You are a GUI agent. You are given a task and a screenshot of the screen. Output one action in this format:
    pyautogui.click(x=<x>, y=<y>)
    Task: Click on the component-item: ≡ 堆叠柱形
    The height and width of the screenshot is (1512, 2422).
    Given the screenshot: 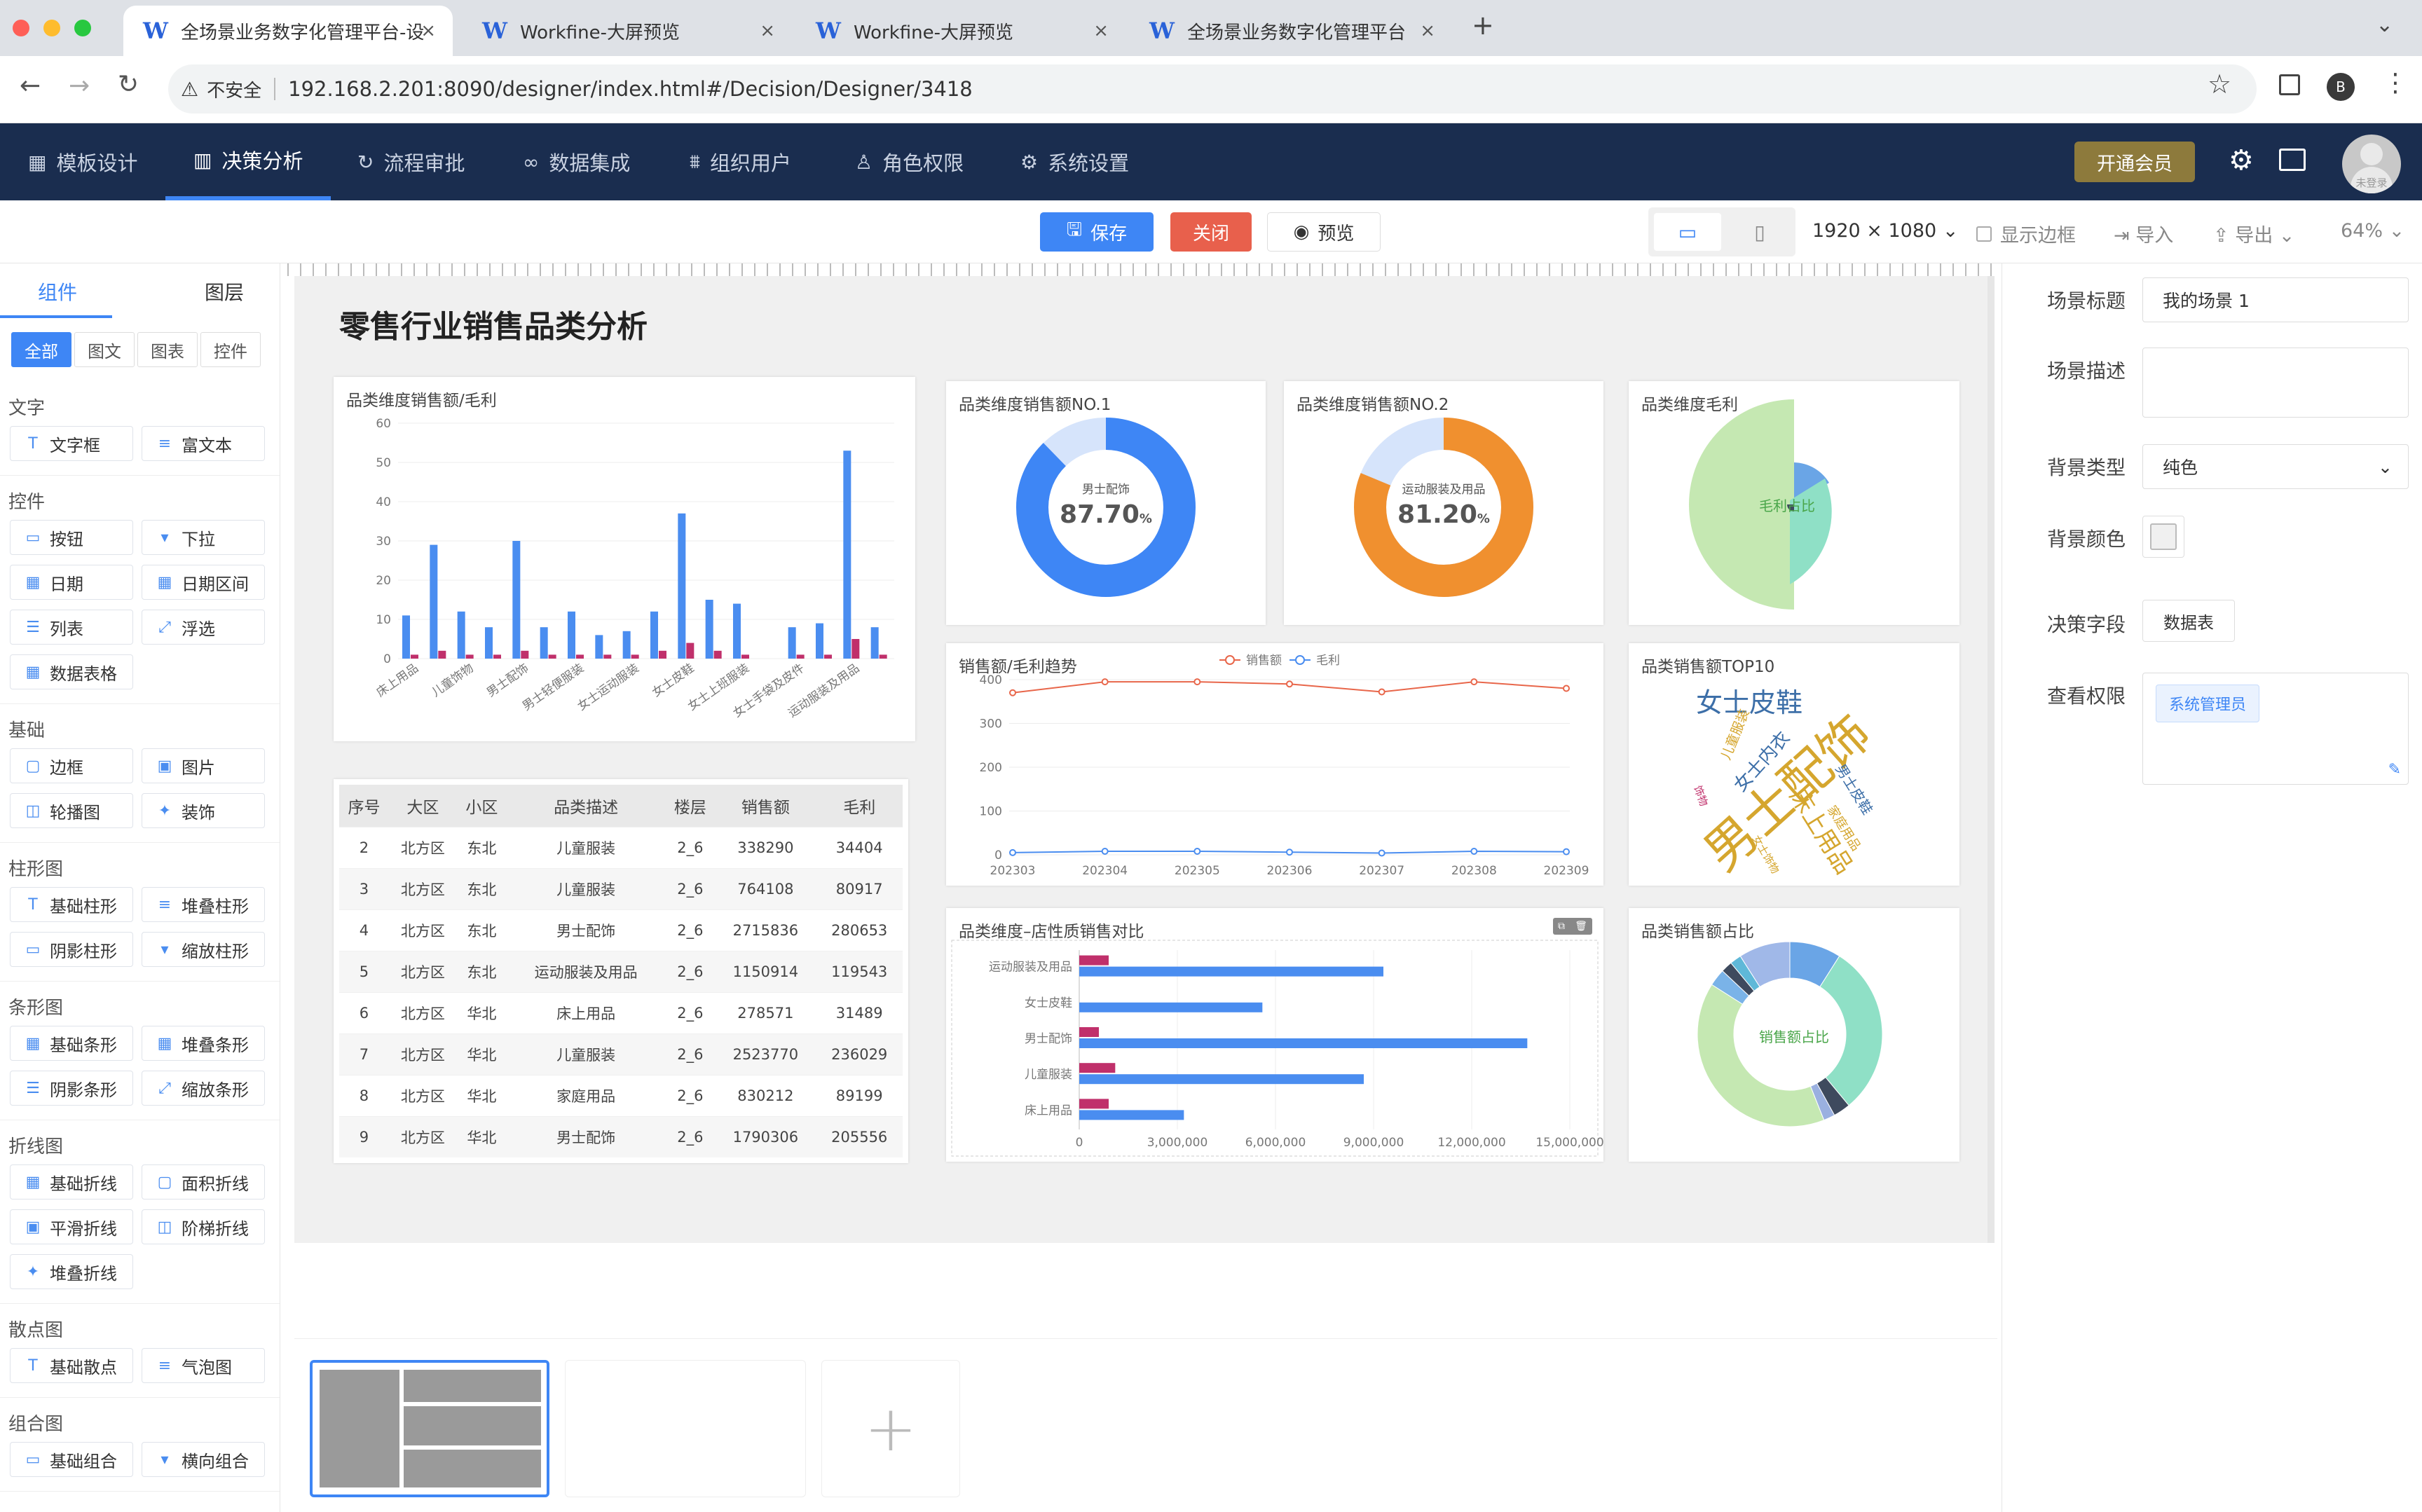 What is the action you would take?
    pyautogui.click(x=204, y=904)
    